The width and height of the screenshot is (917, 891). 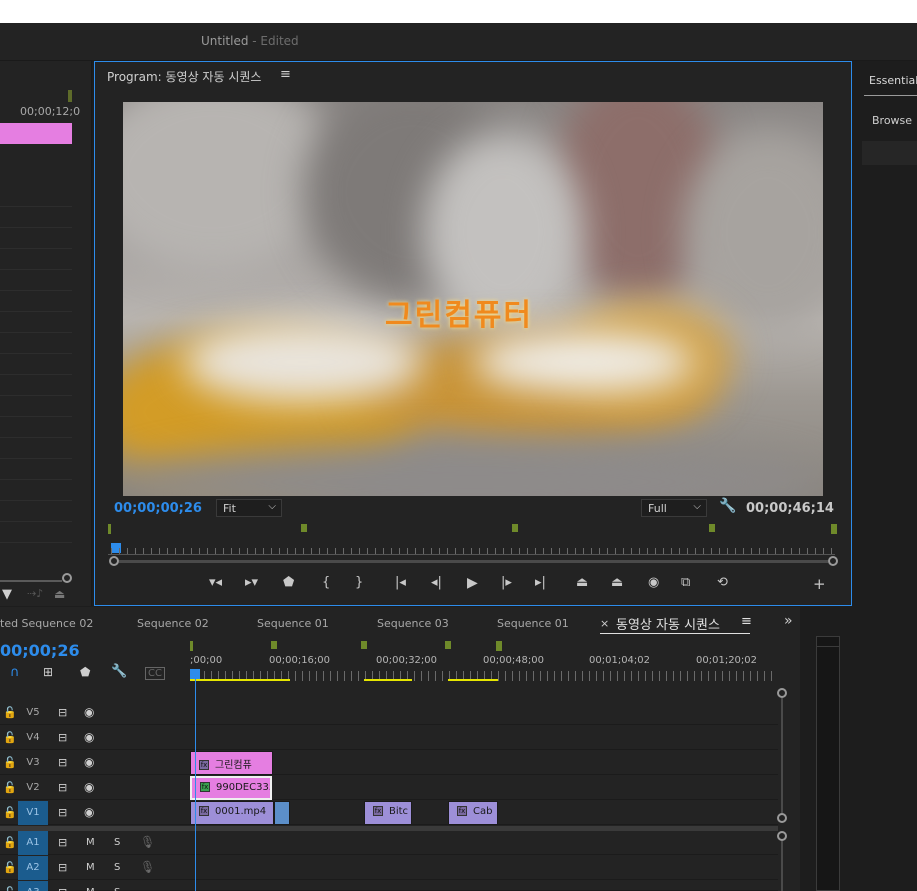 What do you see at coordinates (15, 672) in the screenshot?
I see `snap-icon: ∩` at bounding box center [15, 672].